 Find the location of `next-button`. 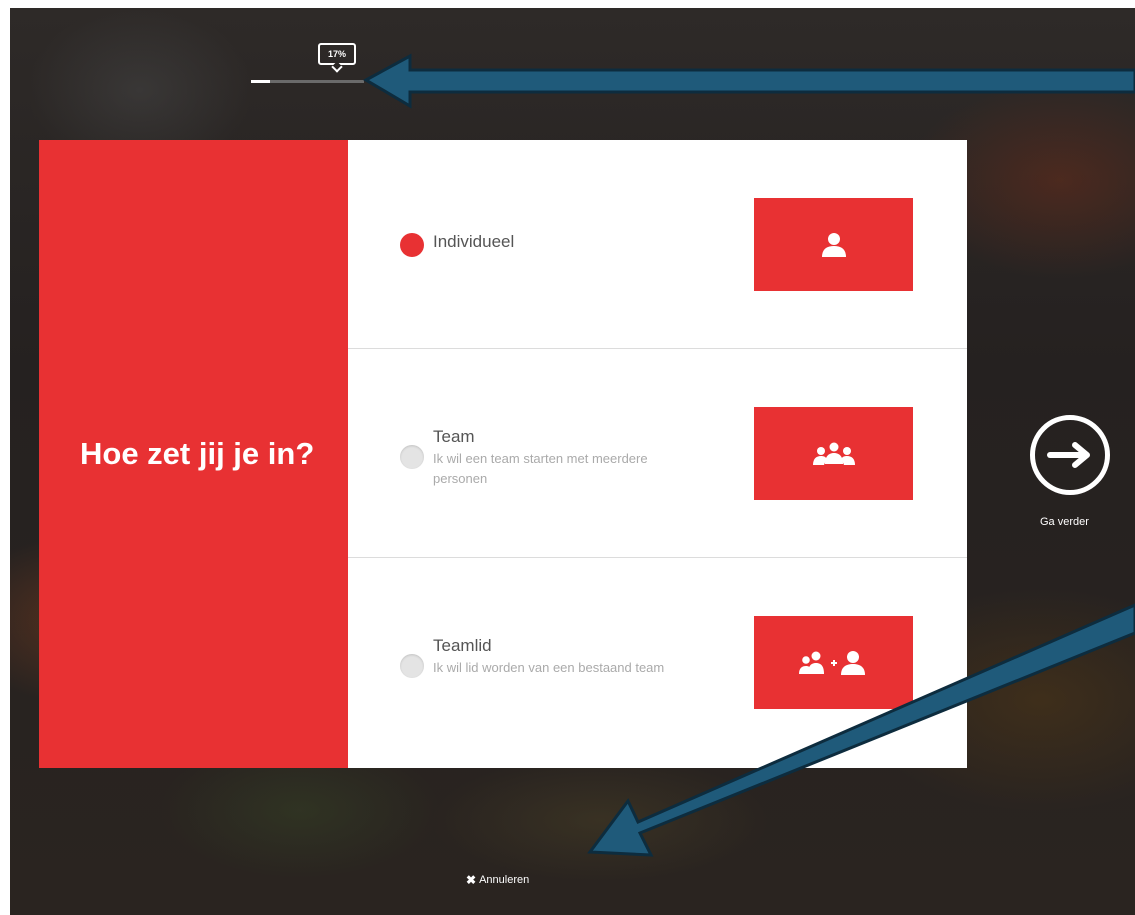

next-button is located at coordinates (1070, 455).